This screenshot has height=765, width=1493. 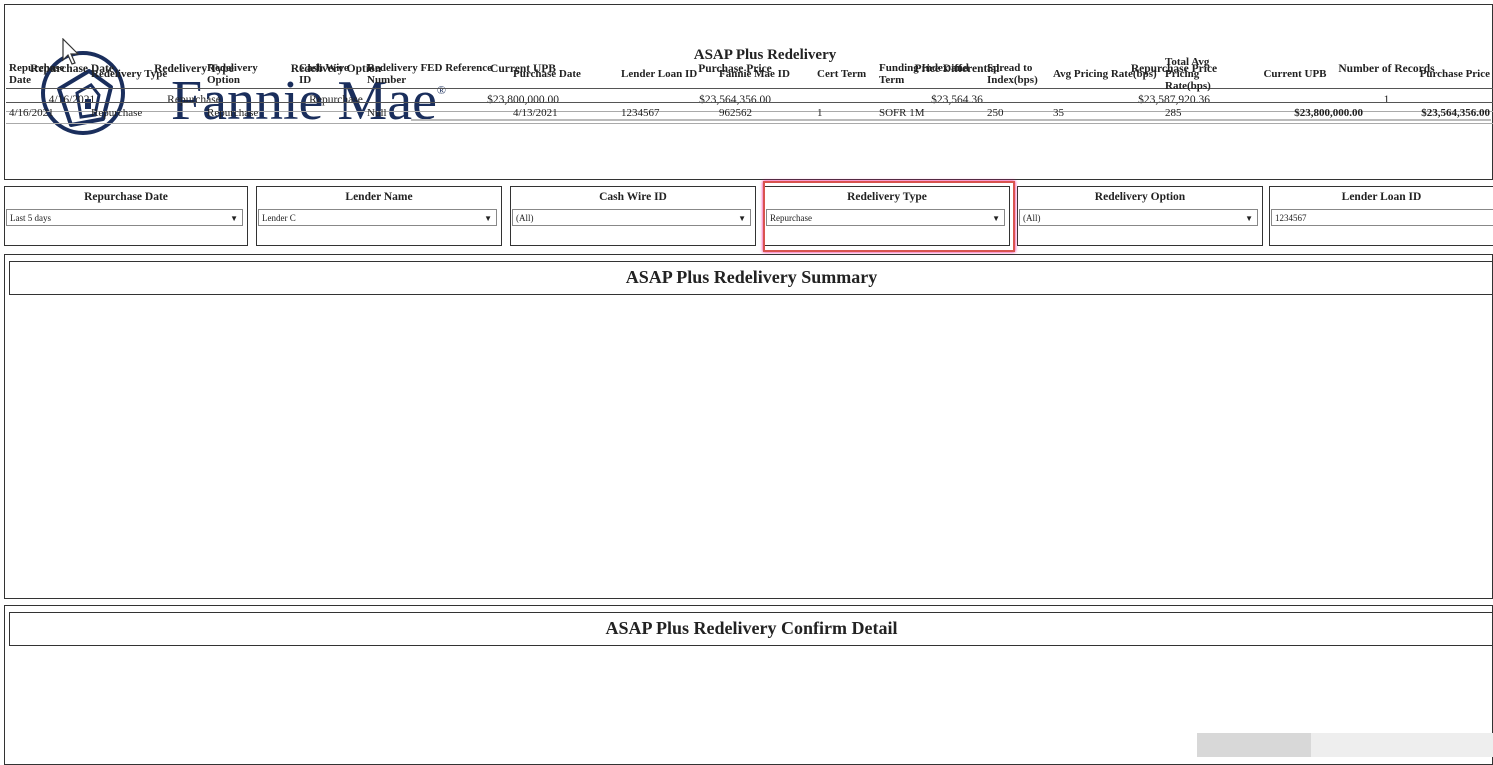 I want to click on summary-title: ASAP Plus Redelivery Summary, so click(x=751, y=277).